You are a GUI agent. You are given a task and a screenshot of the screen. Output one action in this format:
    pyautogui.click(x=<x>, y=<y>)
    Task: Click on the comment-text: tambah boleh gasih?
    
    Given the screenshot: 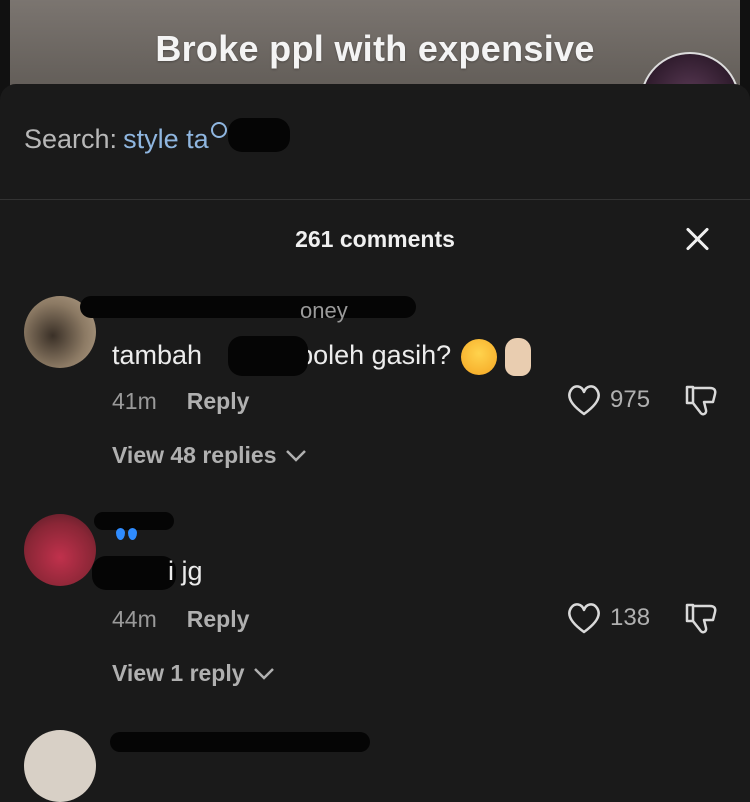 What is the action you would take?
    pyautogui.click(x=322, y=357)
    